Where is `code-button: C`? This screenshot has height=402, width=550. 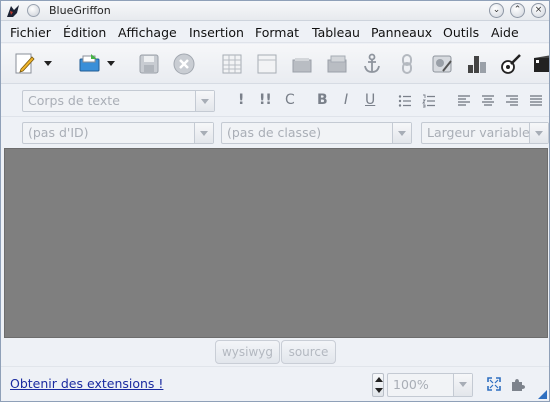
code-button: C is located at coordinates (290, 100).